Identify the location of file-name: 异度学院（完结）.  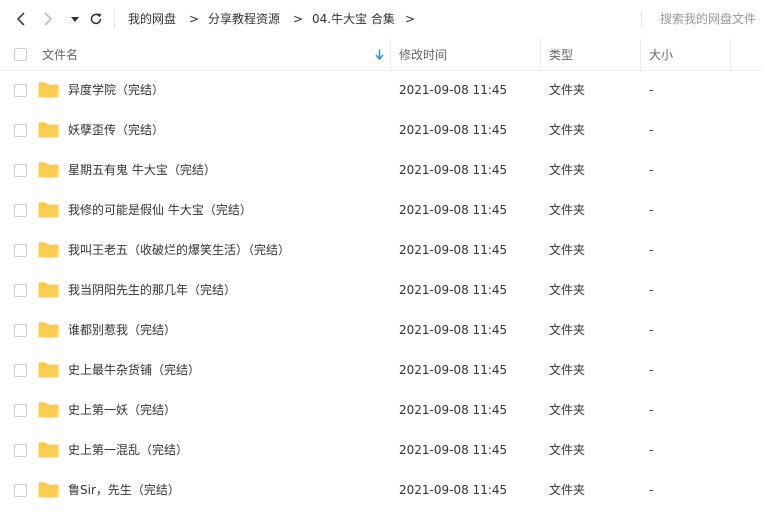
(116, 90).